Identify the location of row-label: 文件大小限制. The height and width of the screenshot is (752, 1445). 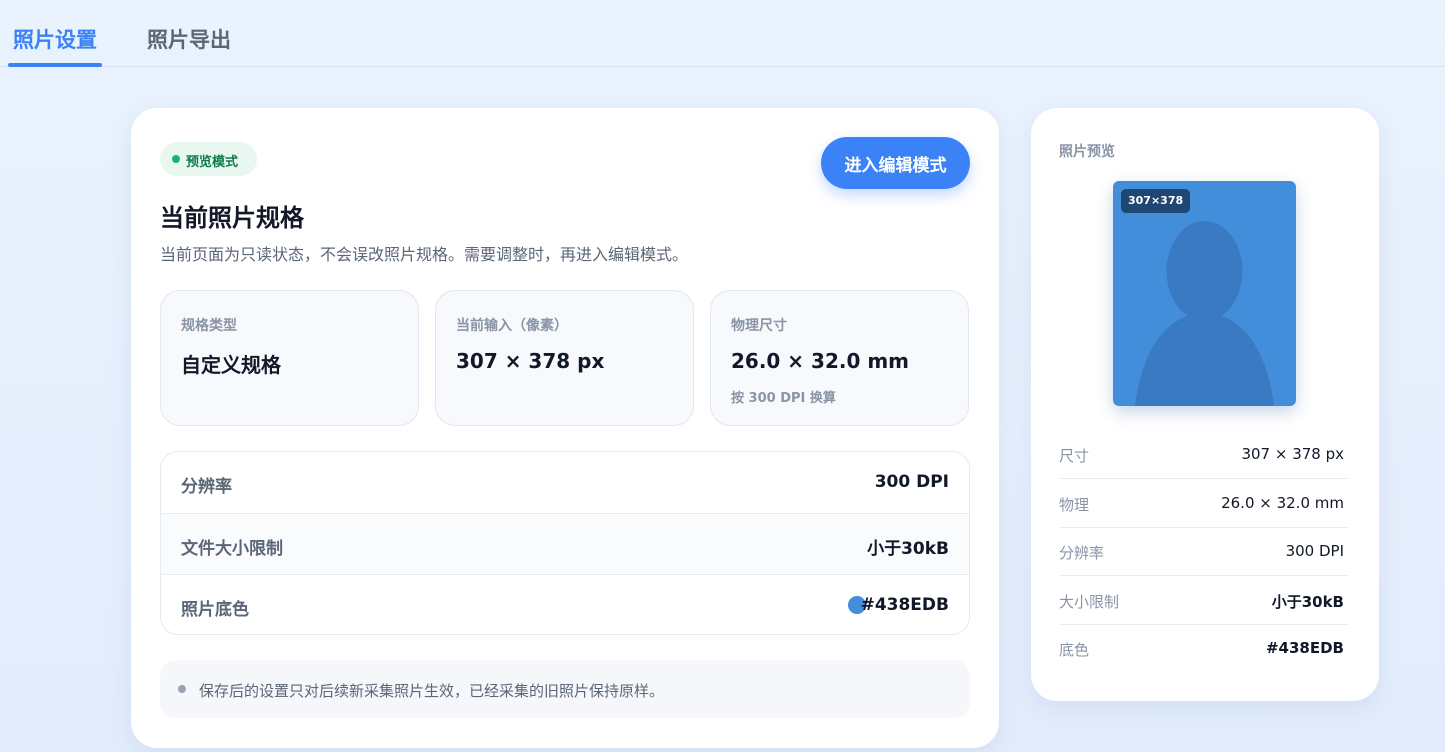
(232, 549).